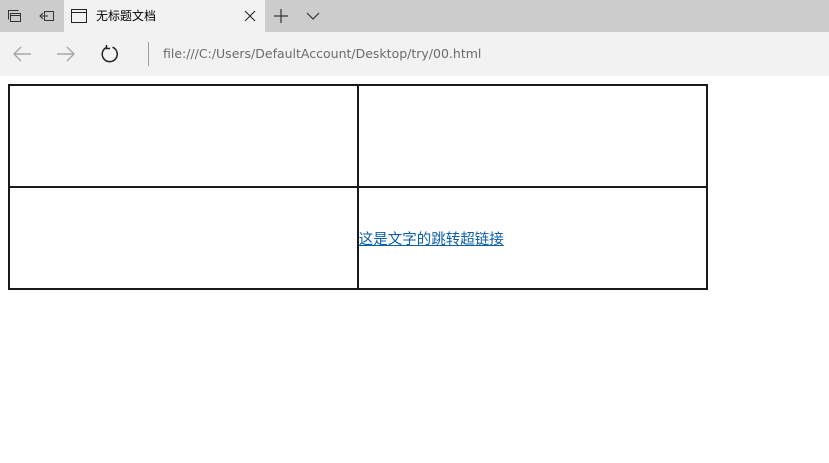  Describe the element at coordinates (148, 54) in the screenshot. I see `address-divider` at that location.